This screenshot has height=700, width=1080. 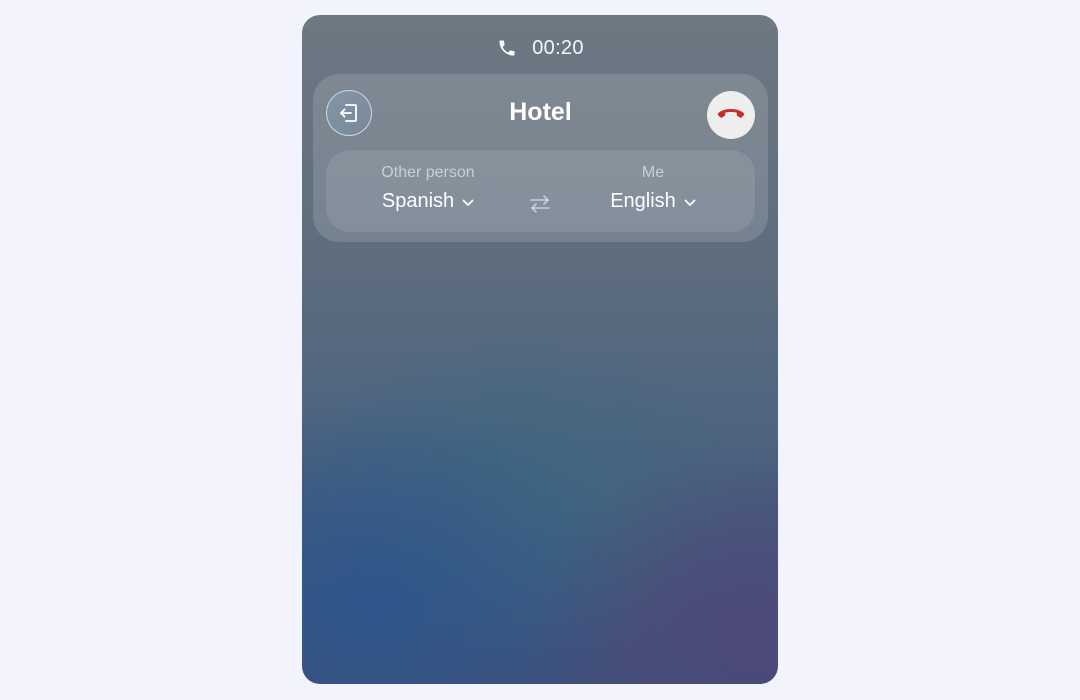 I want to click on language-selector-panel: Other person Spanish Me English, so click(x=540, y=191).